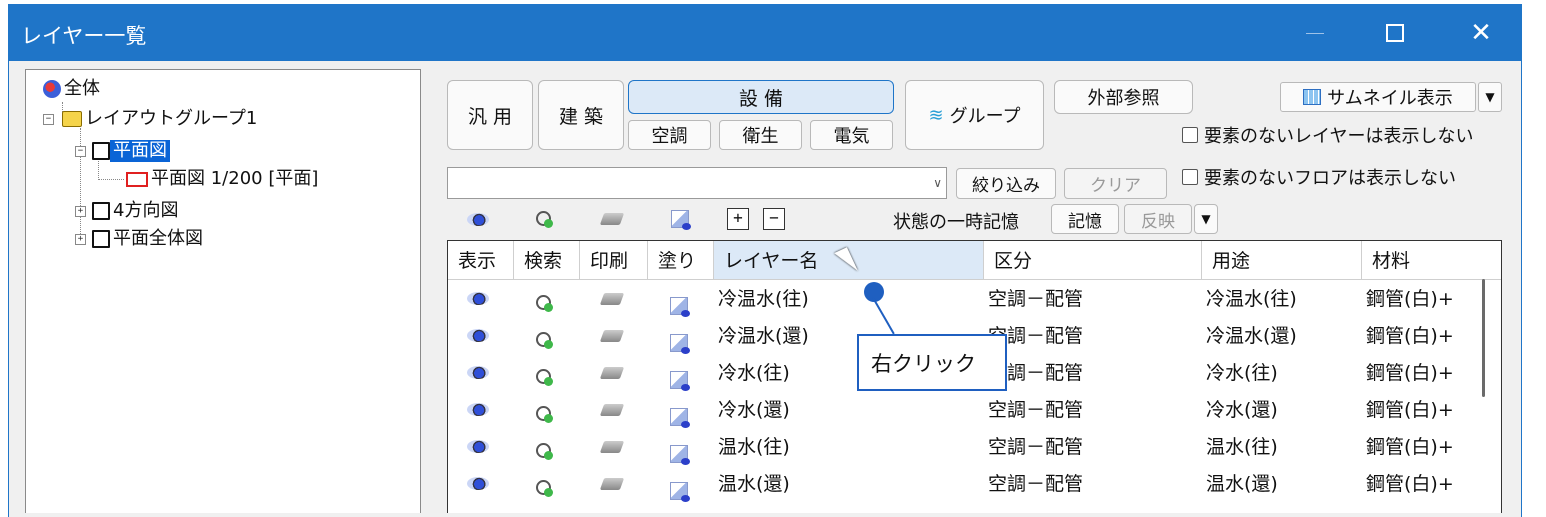  Describe the element at coordinates (1242, 410) in the screenshot. I see `use-cell: 冷水(還)` at that location.